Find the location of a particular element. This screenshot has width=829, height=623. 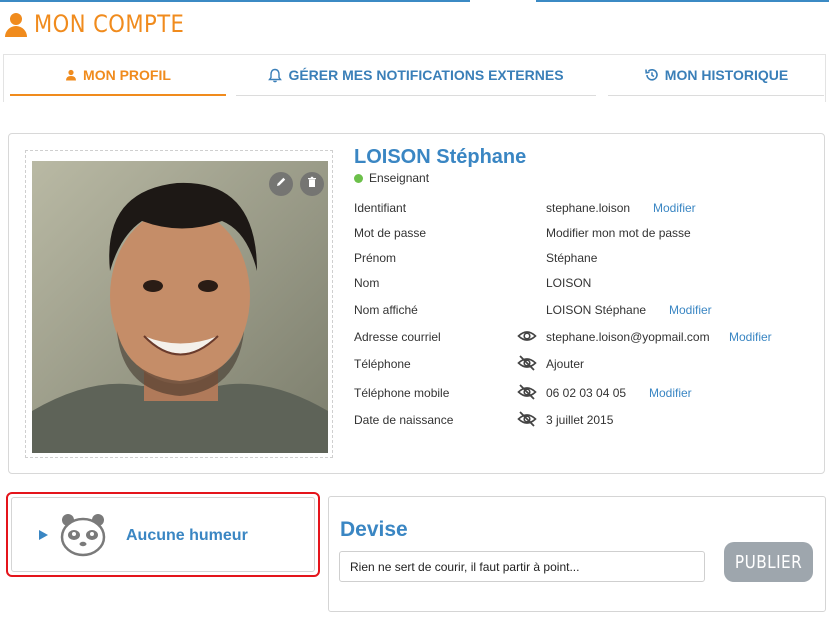

tab-label: MON PROFIL is located at coordinates (127, 75).